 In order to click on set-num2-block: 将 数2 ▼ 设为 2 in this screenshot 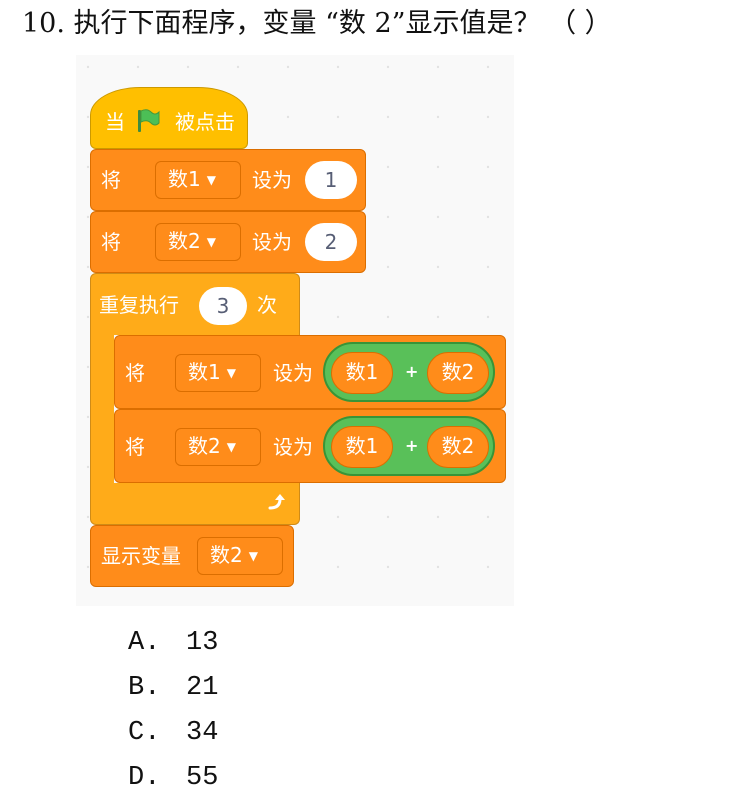, I will do `click(228, 242)`.